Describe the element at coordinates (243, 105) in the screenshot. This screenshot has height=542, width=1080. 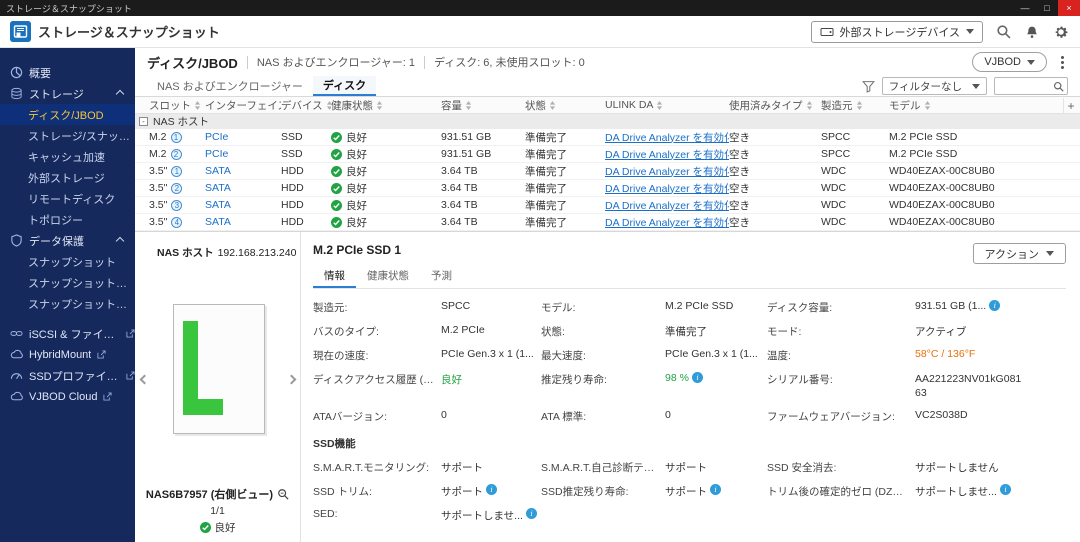
I see `column-header-interface: インターフェイス` at that location.